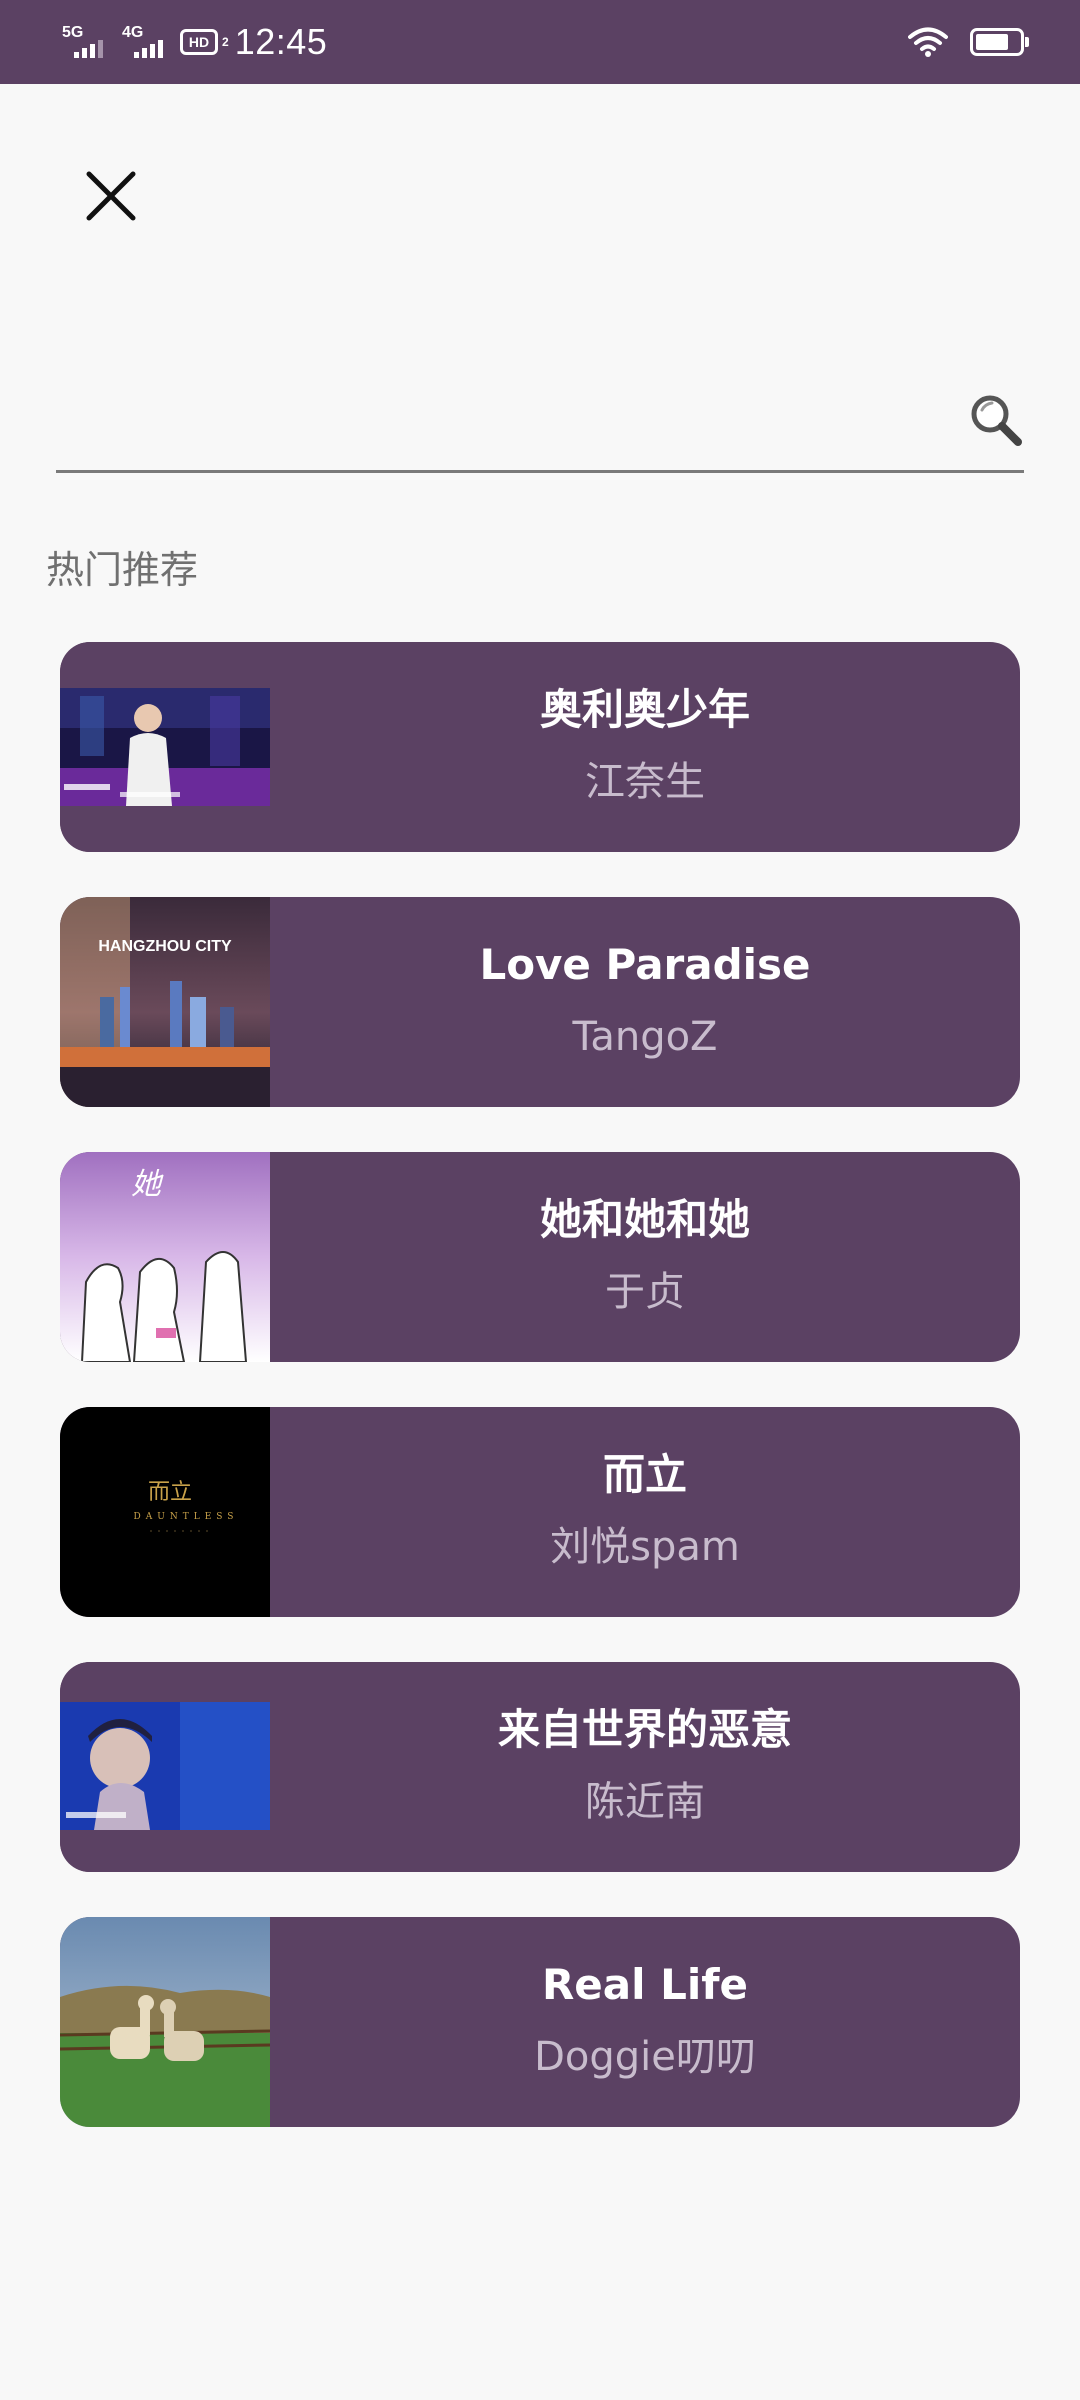 This screenshot has width=1080, height=2400. What do you see at coordinates (644, 1474) in the screenshot?
I see `song-title: 而立` at bounding box center [644, 1474].